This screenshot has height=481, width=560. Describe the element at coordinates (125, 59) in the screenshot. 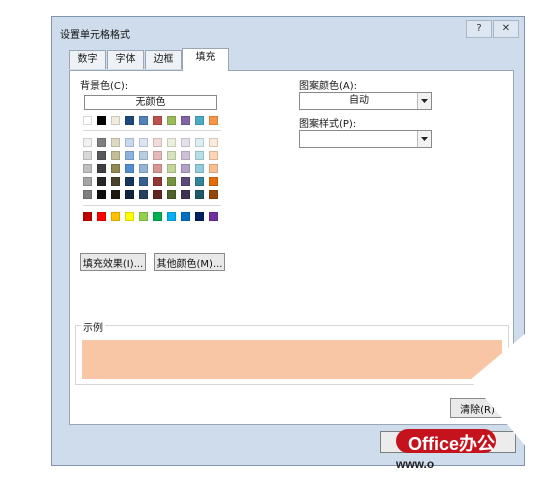

I see `tab-font: 字体` at that location.